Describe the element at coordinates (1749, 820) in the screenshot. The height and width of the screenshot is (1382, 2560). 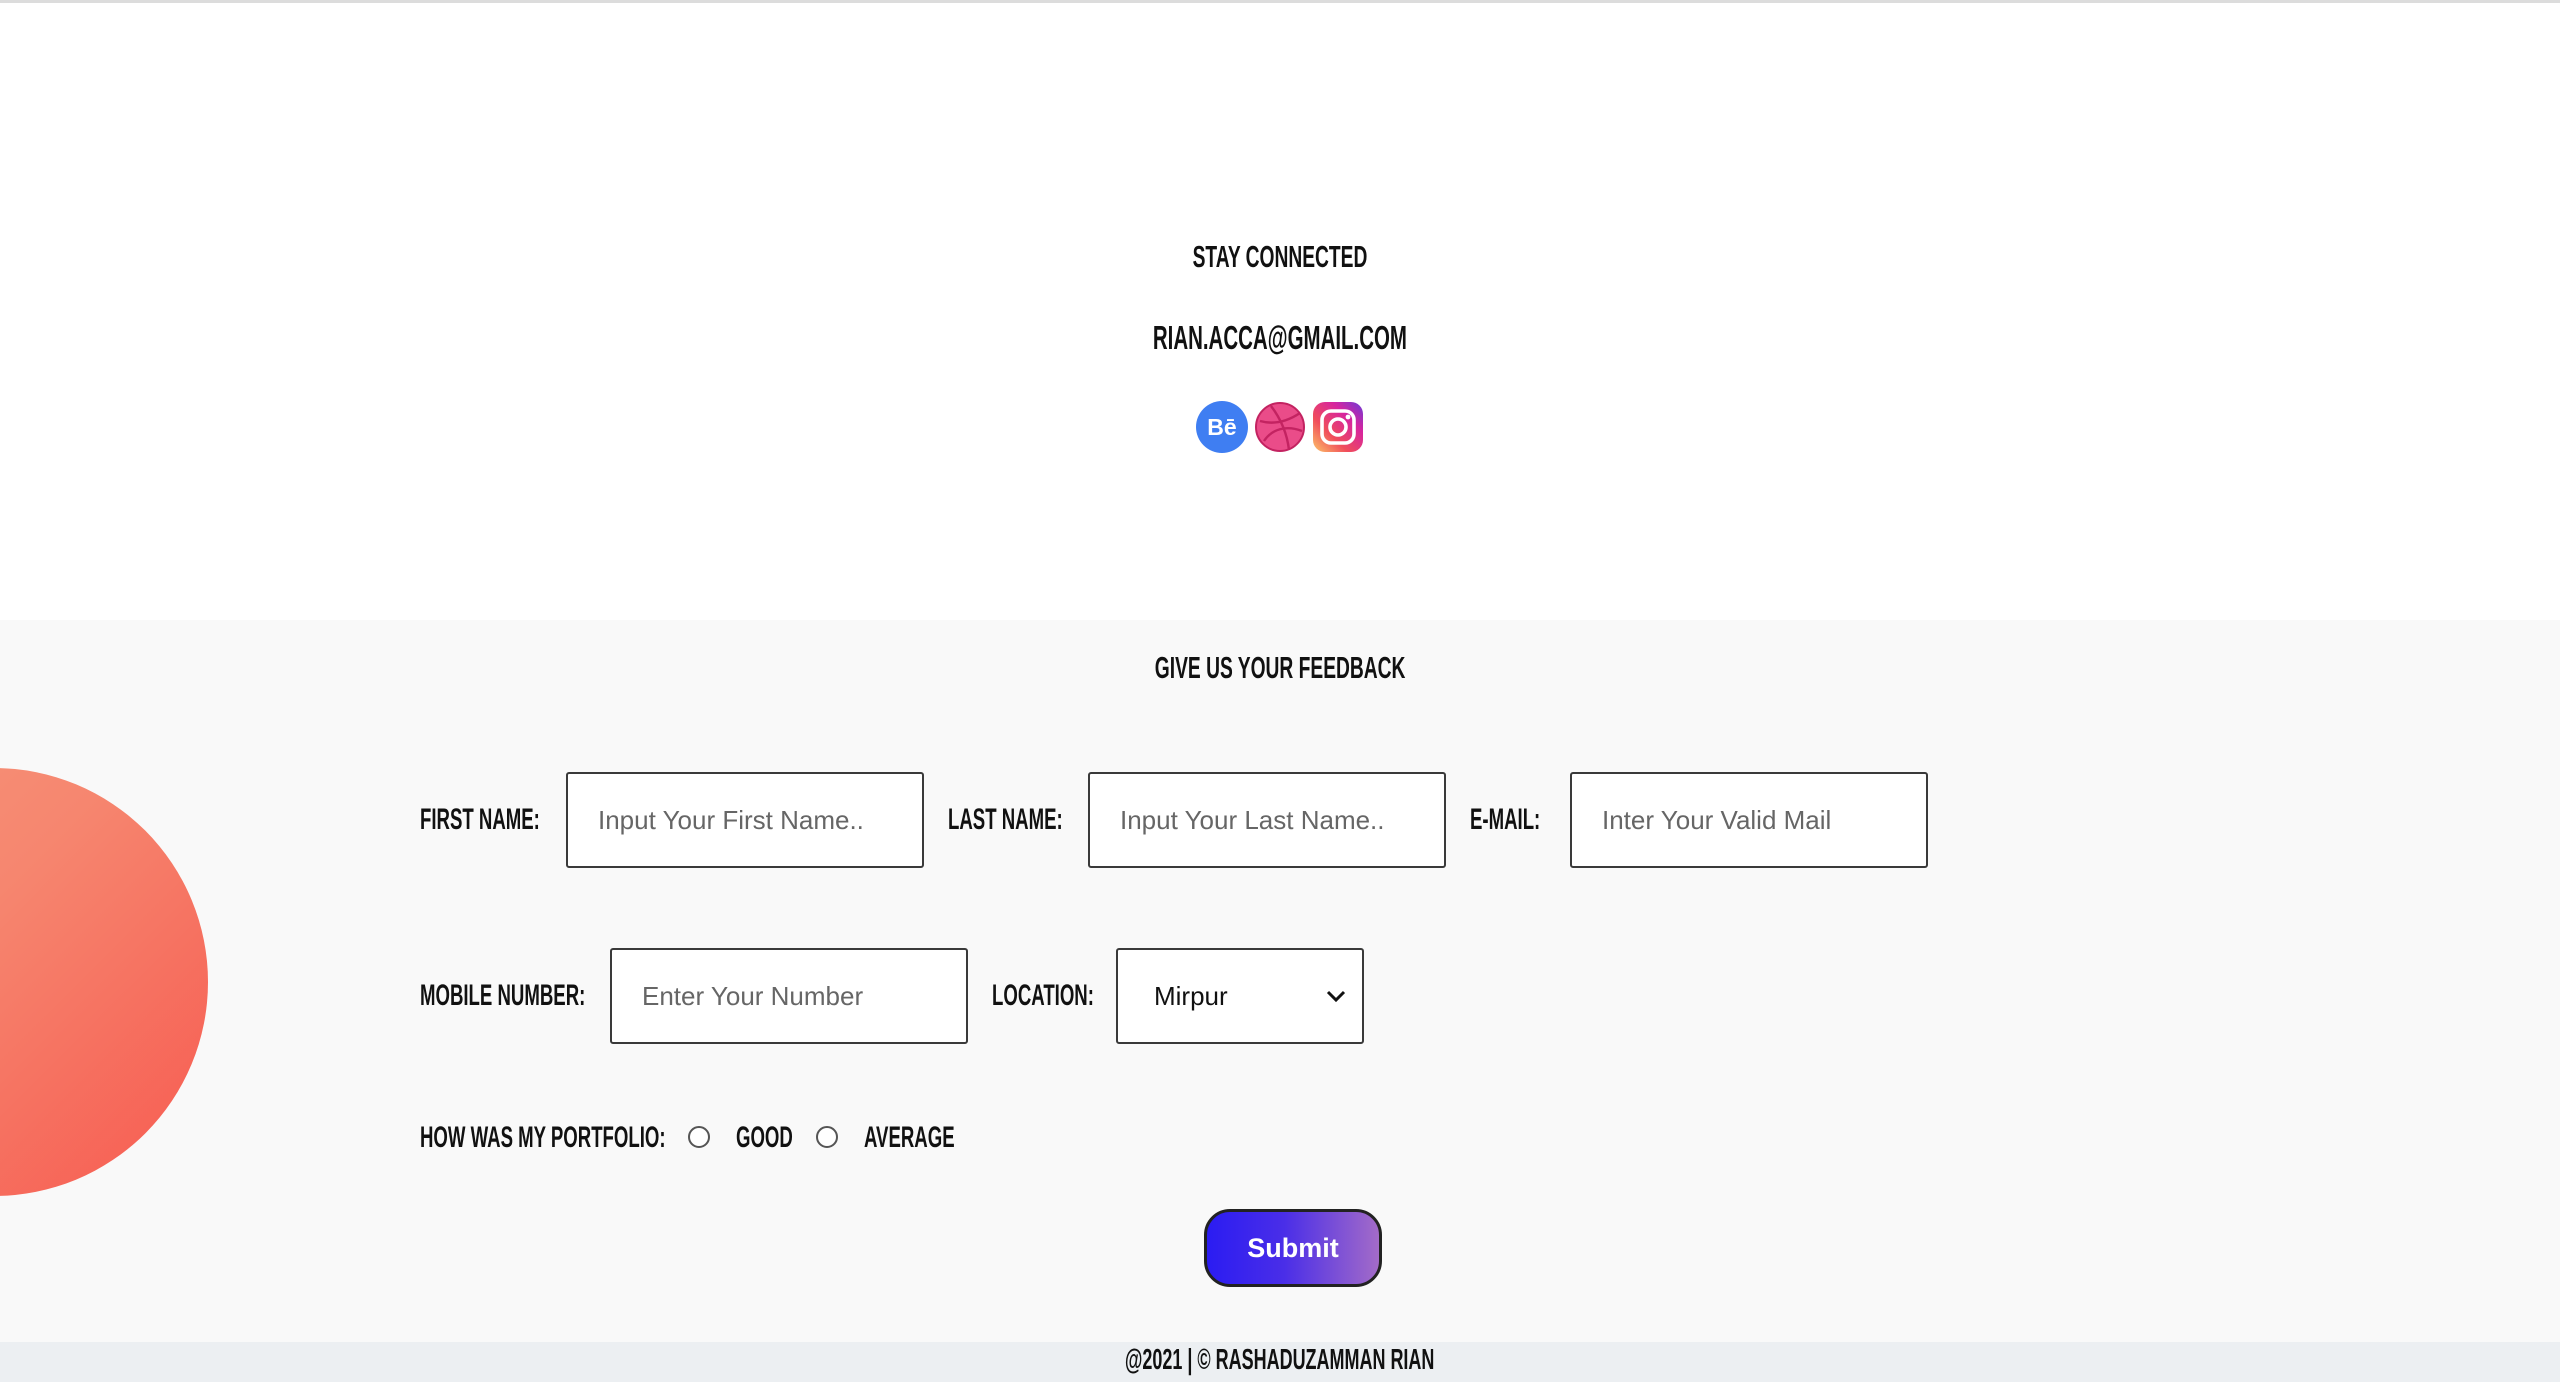
I see `email-input` at that location.